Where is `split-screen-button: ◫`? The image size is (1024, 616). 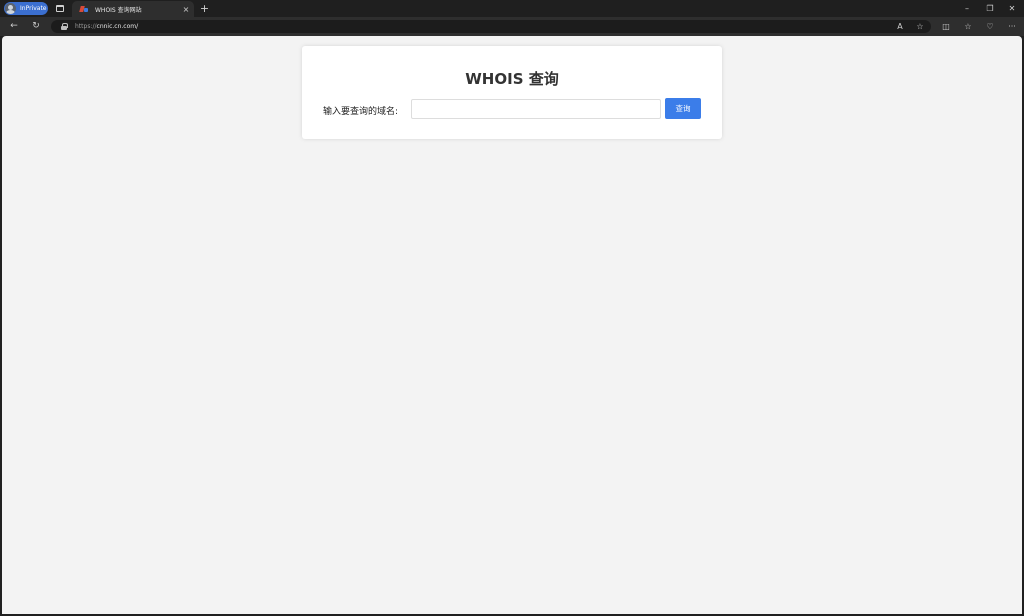
split-screen-button: ◫ is located at coordinates (946, 26).